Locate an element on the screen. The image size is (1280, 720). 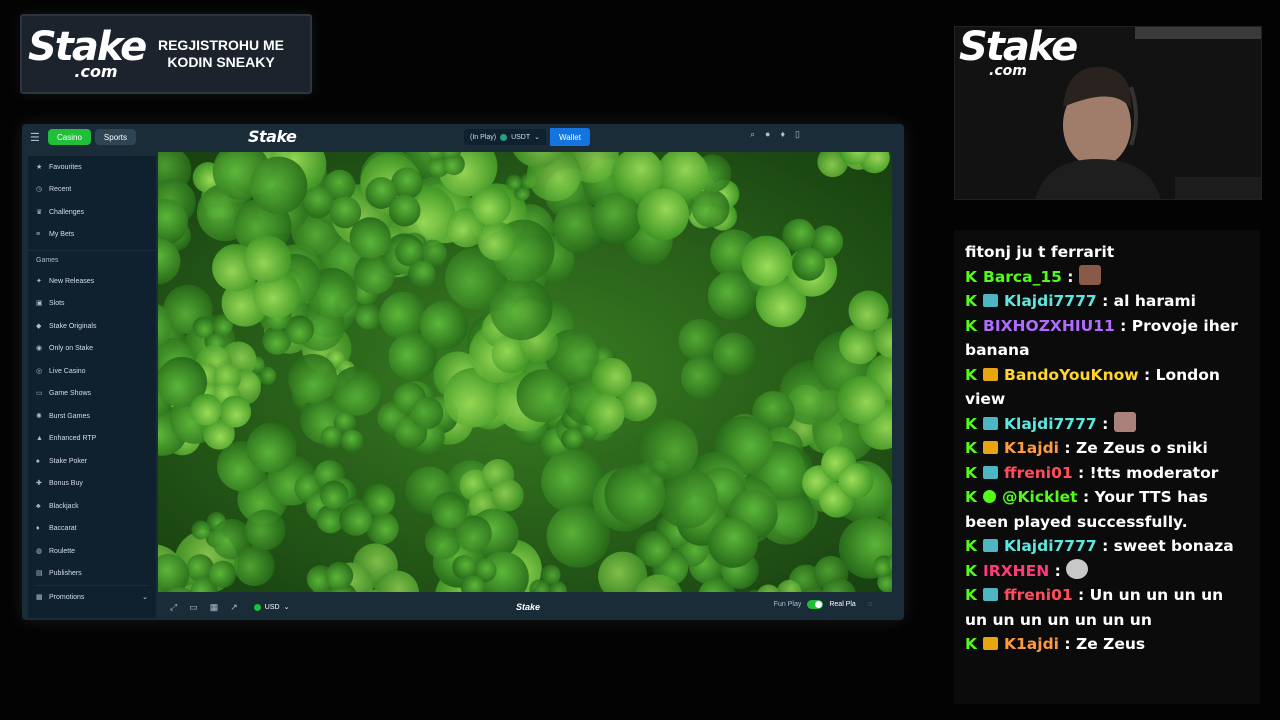
sidebar-top-list: ★ Favourites ◷ Recent ♛ Challenges ≡ My Bets is located at coordinates (92, 201).